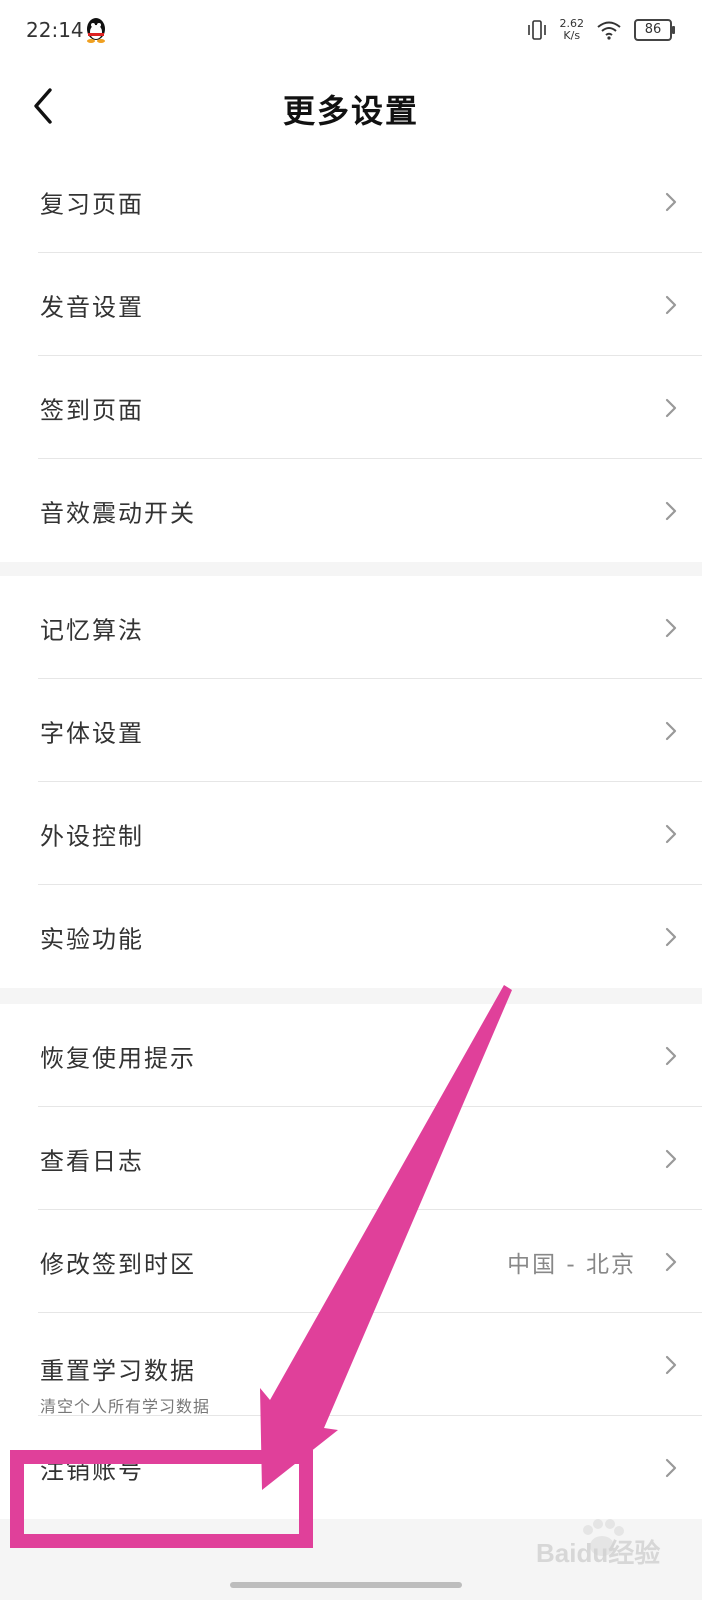  Describe the element at coordinates (572, 35) in the screenshot. I see `speed-unit: K/s` at that location.